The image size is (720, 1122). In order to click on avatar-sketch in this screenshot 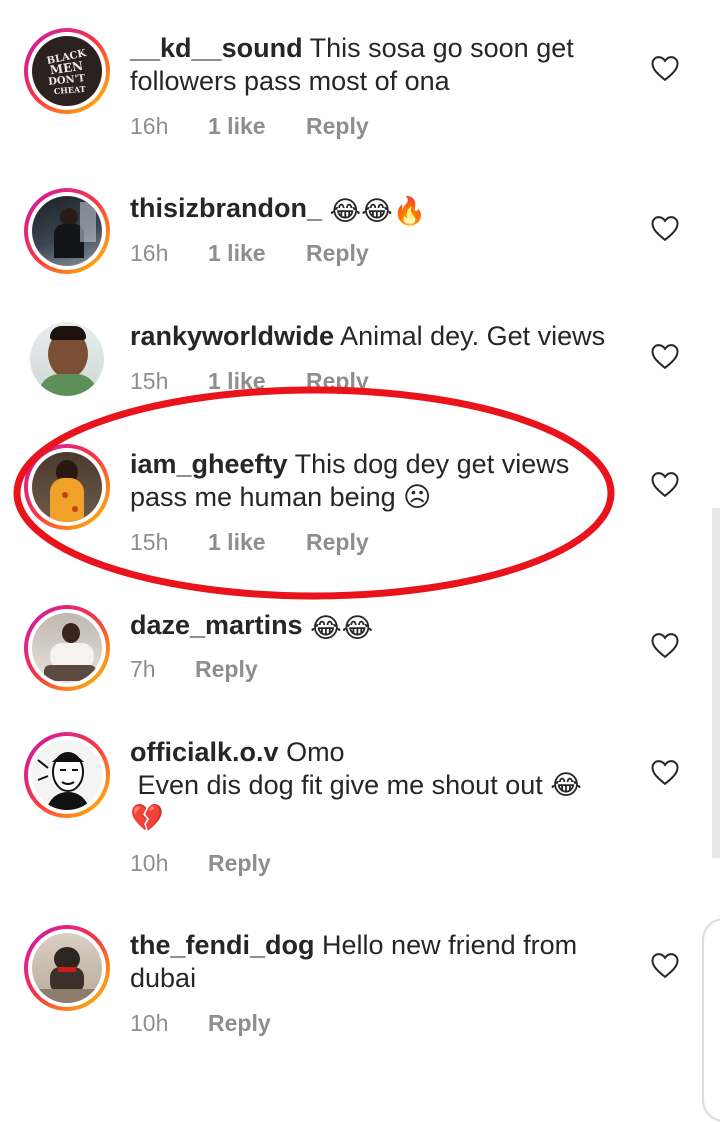, I will do `click(63, 781)`.